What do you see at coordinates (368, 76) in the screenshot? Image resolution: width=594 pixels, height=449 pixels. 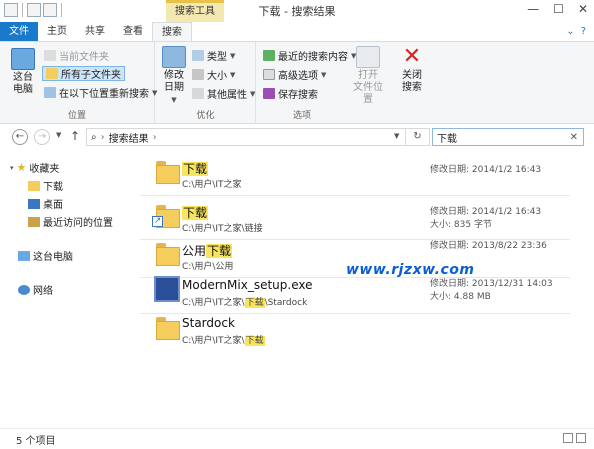 I see `open-file-location-button: 打开 文件位置` at bounding box center [368, 76].